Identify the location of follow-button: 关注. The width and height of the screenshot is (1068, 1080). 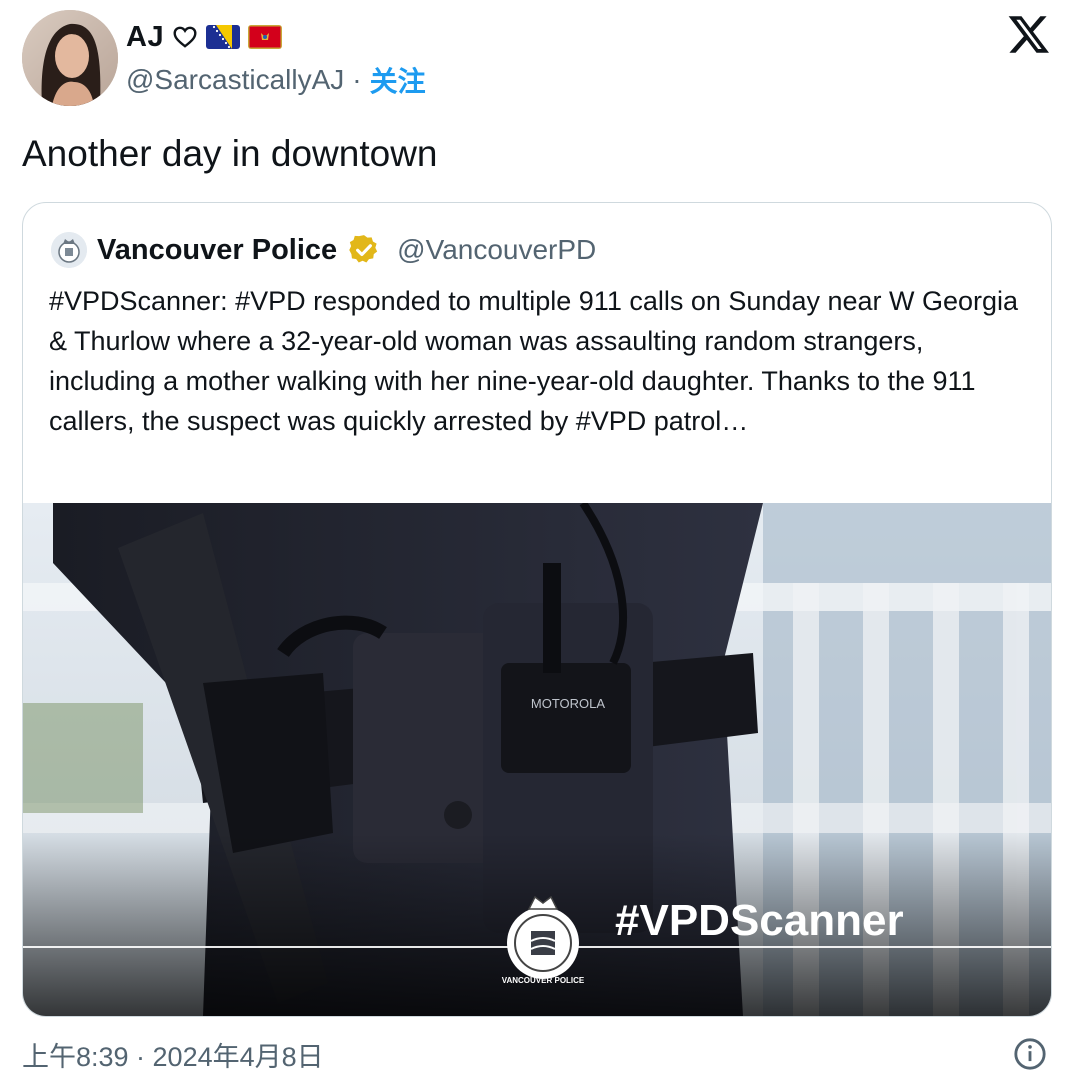
(398, 80).